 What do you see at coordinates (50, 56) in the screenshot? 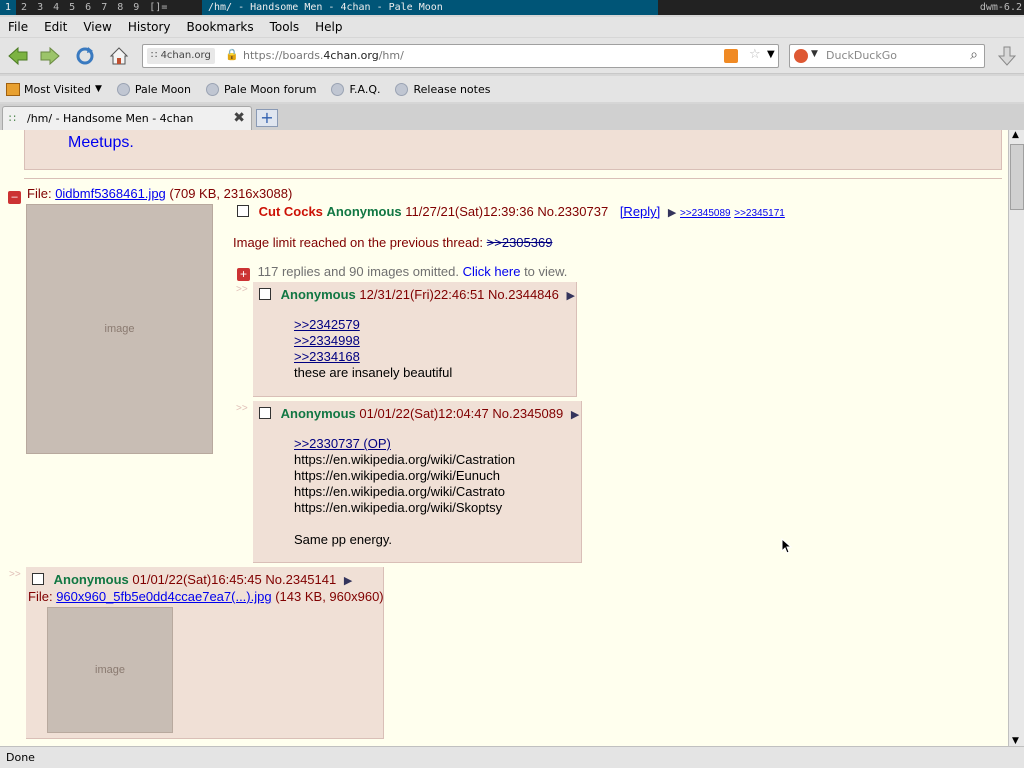
I see `forward-button` at bounding box center [50, 56].